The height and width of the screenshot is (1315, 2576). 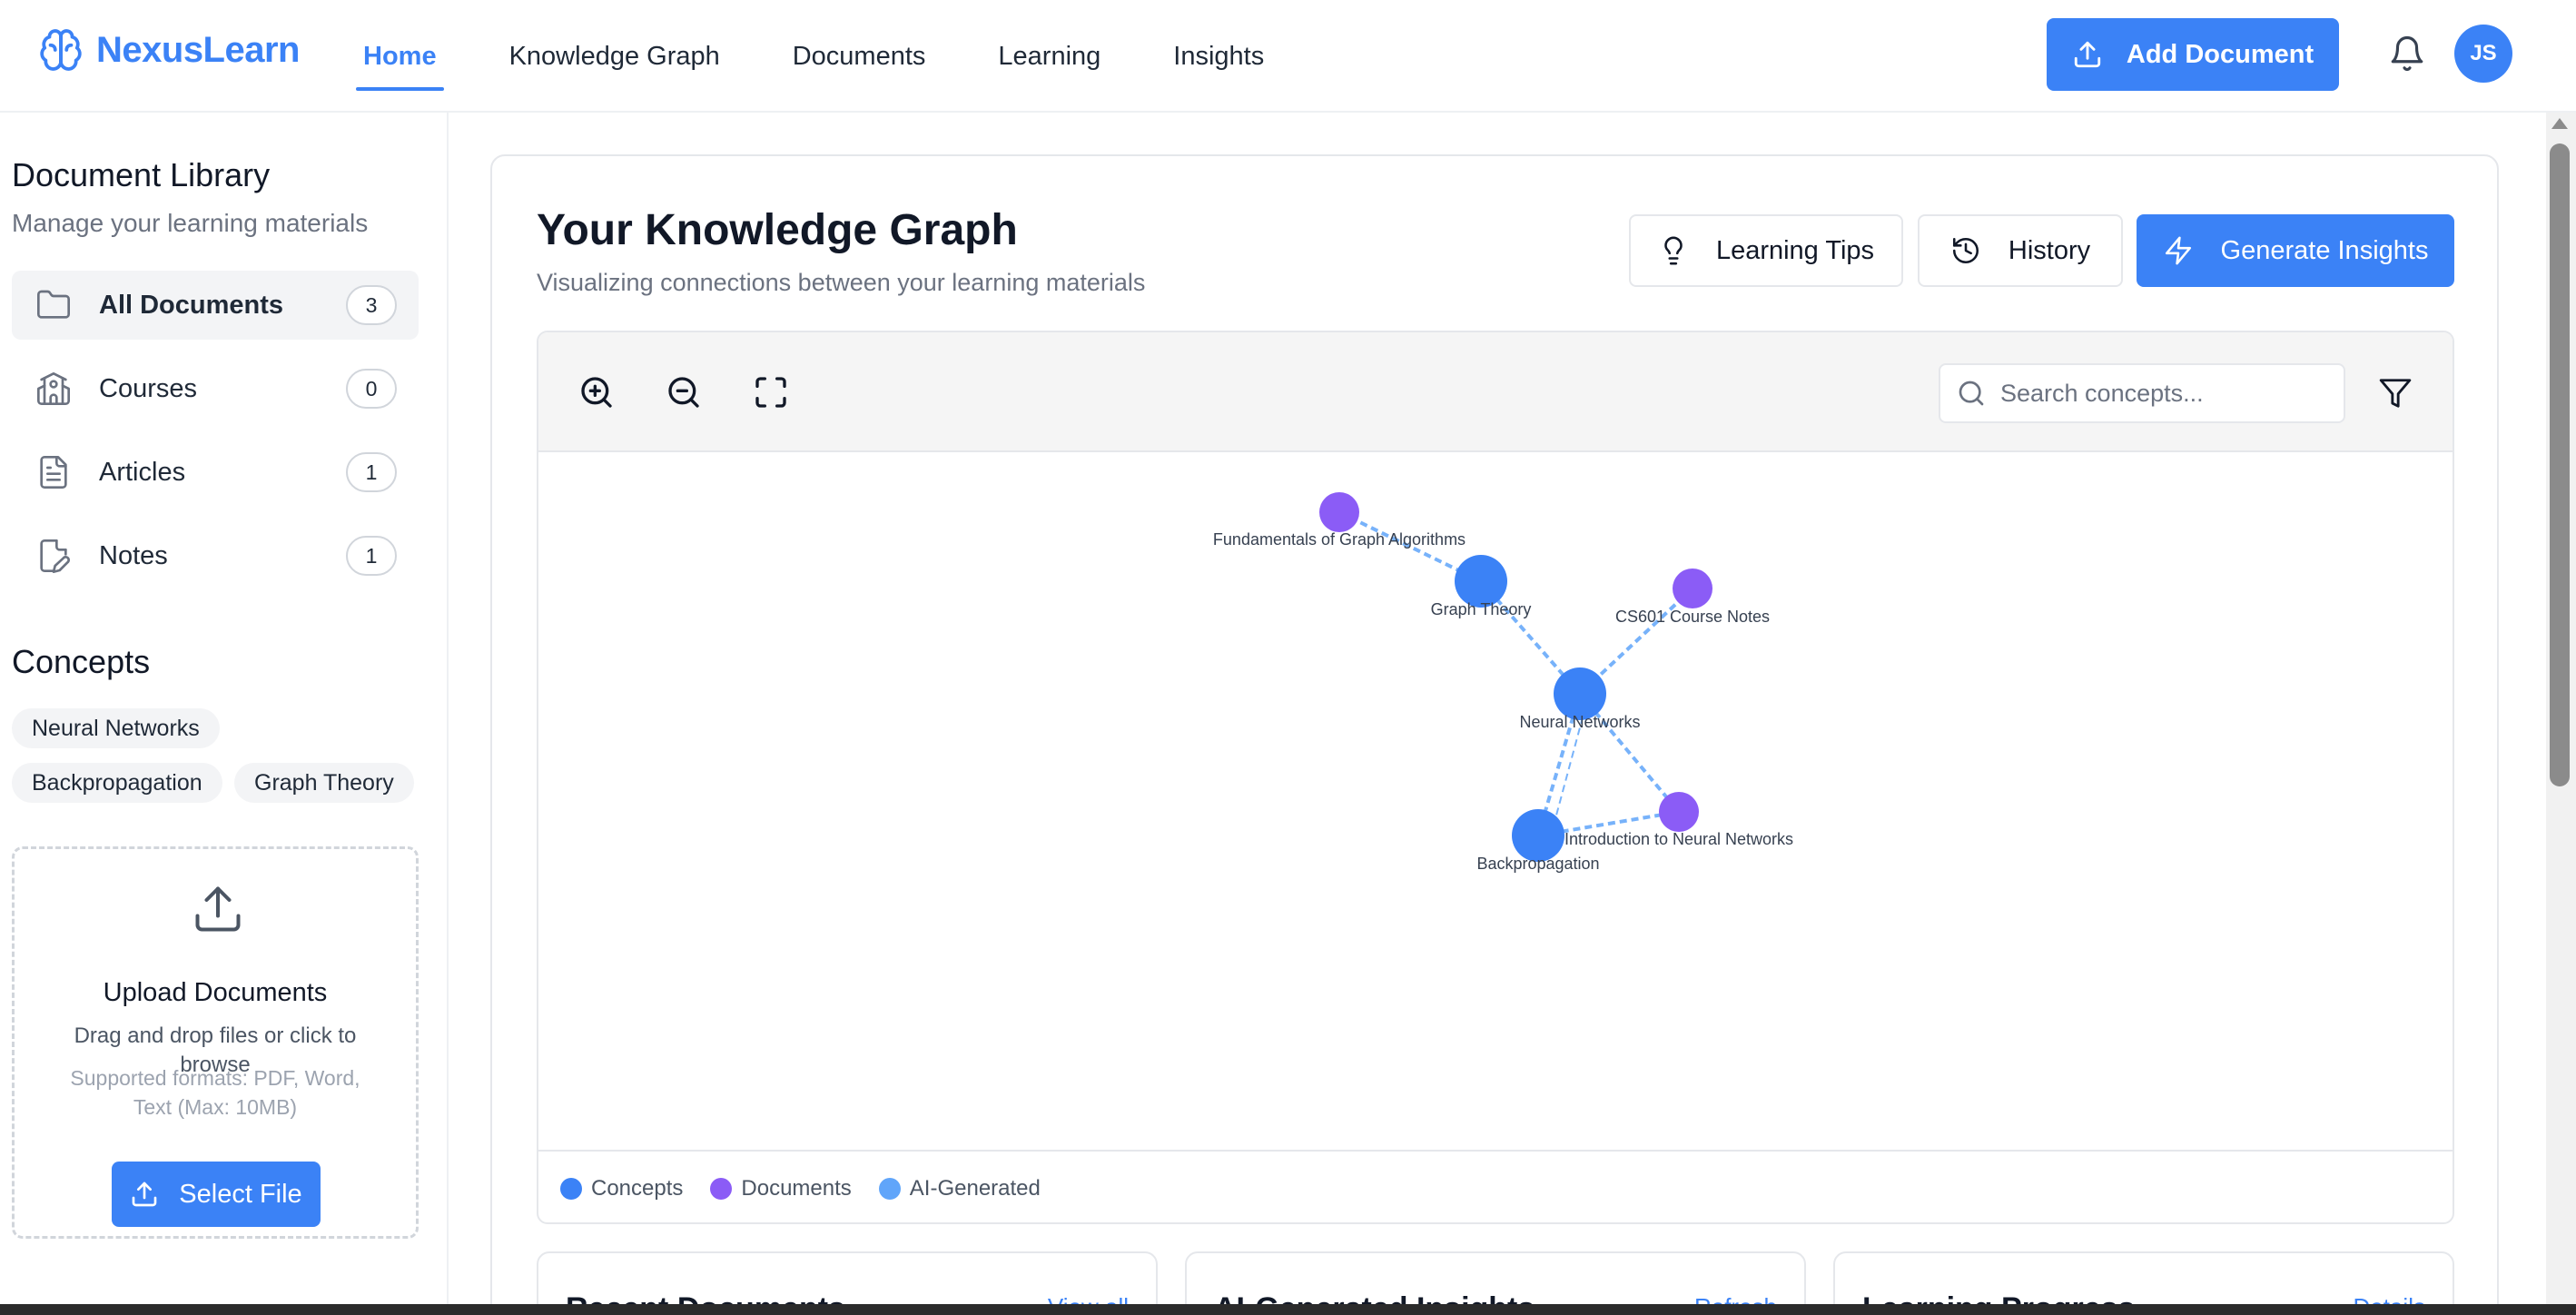 What do you see at coordinates (1481, 609) in the screenshot?
I see `graph-node-label-gt: Graph Theory` at bounding box center [1481, 609].